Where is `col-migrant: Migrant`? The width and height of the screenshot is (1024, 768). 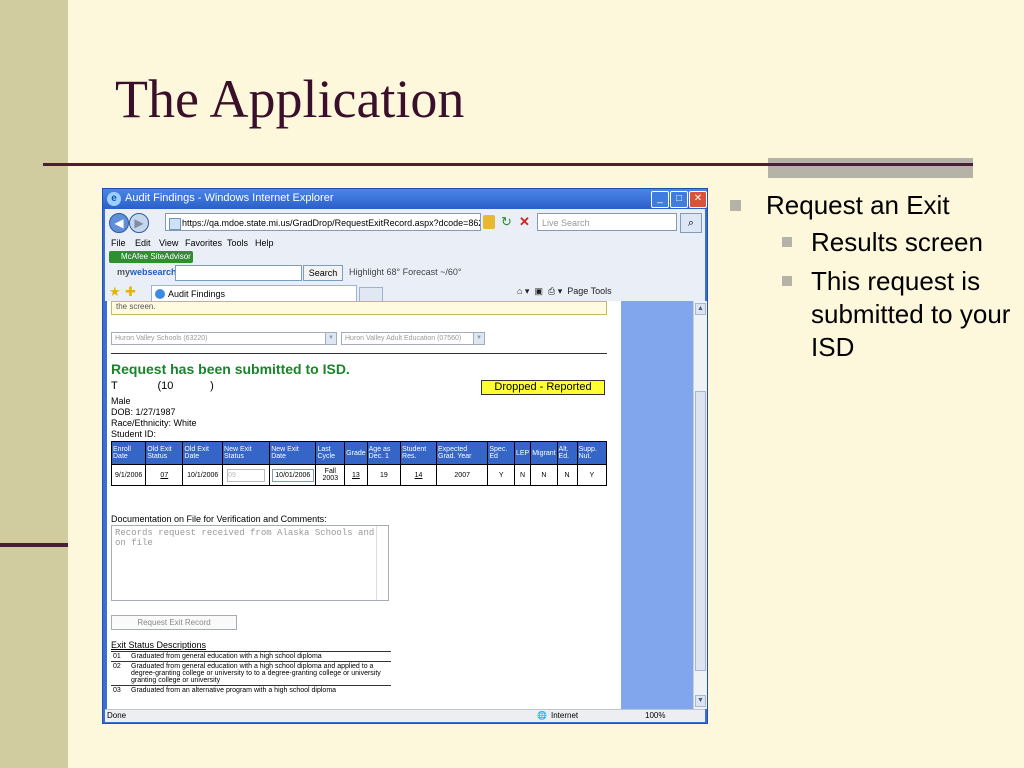
col-migrant: Migrant is located at coordinates (544, 453).